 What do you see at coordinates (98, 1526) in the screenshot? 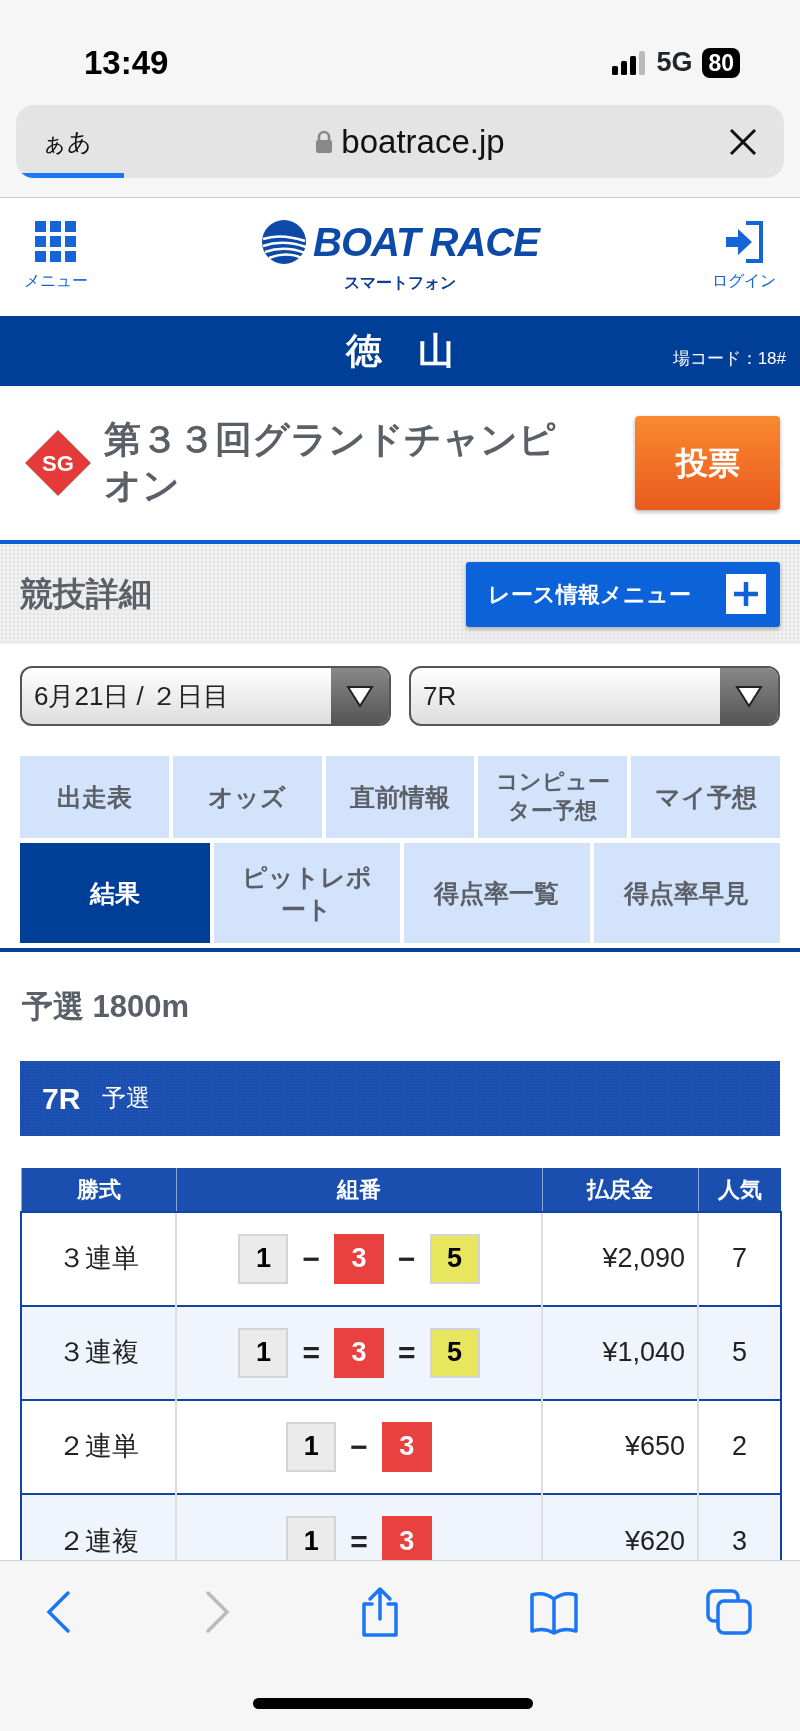
I see `table-cell: ２連複` at bounding box center [98, 1526].